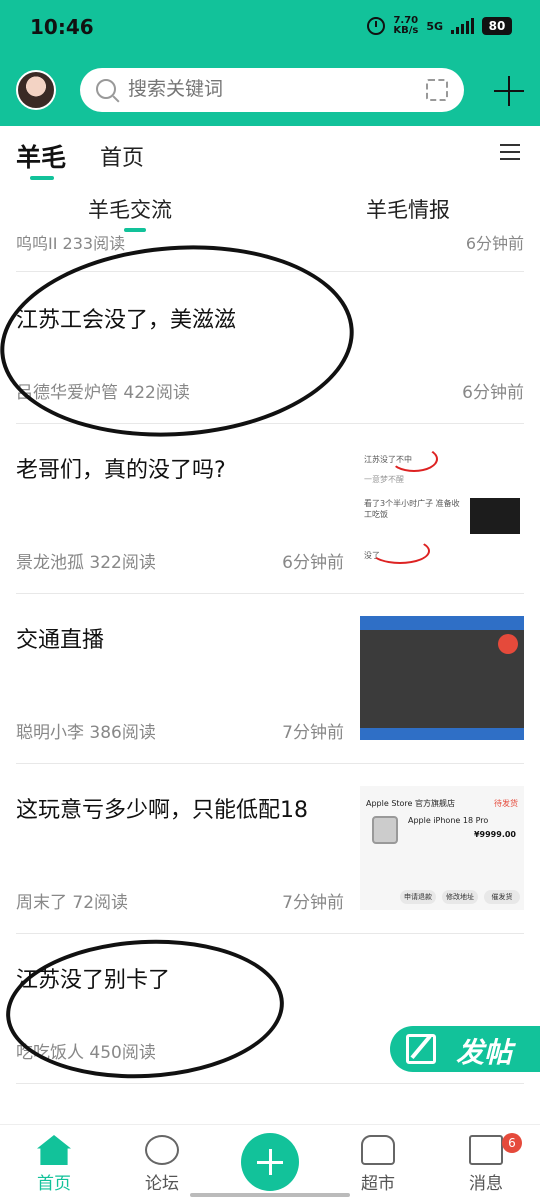  Describe the element at coordinates (462, 26) in the screenshot. I see `signal-icon` at that location.